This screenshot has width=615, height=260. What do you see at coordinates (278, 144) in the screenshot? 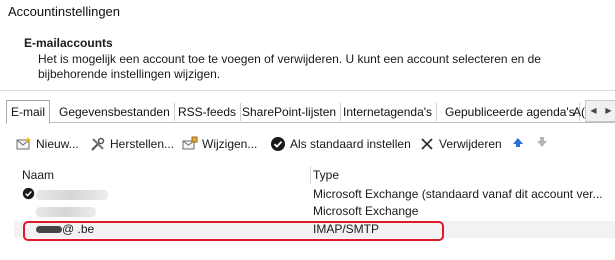
I see `checkmark-circle-icon` at bounding box center [278, 144].